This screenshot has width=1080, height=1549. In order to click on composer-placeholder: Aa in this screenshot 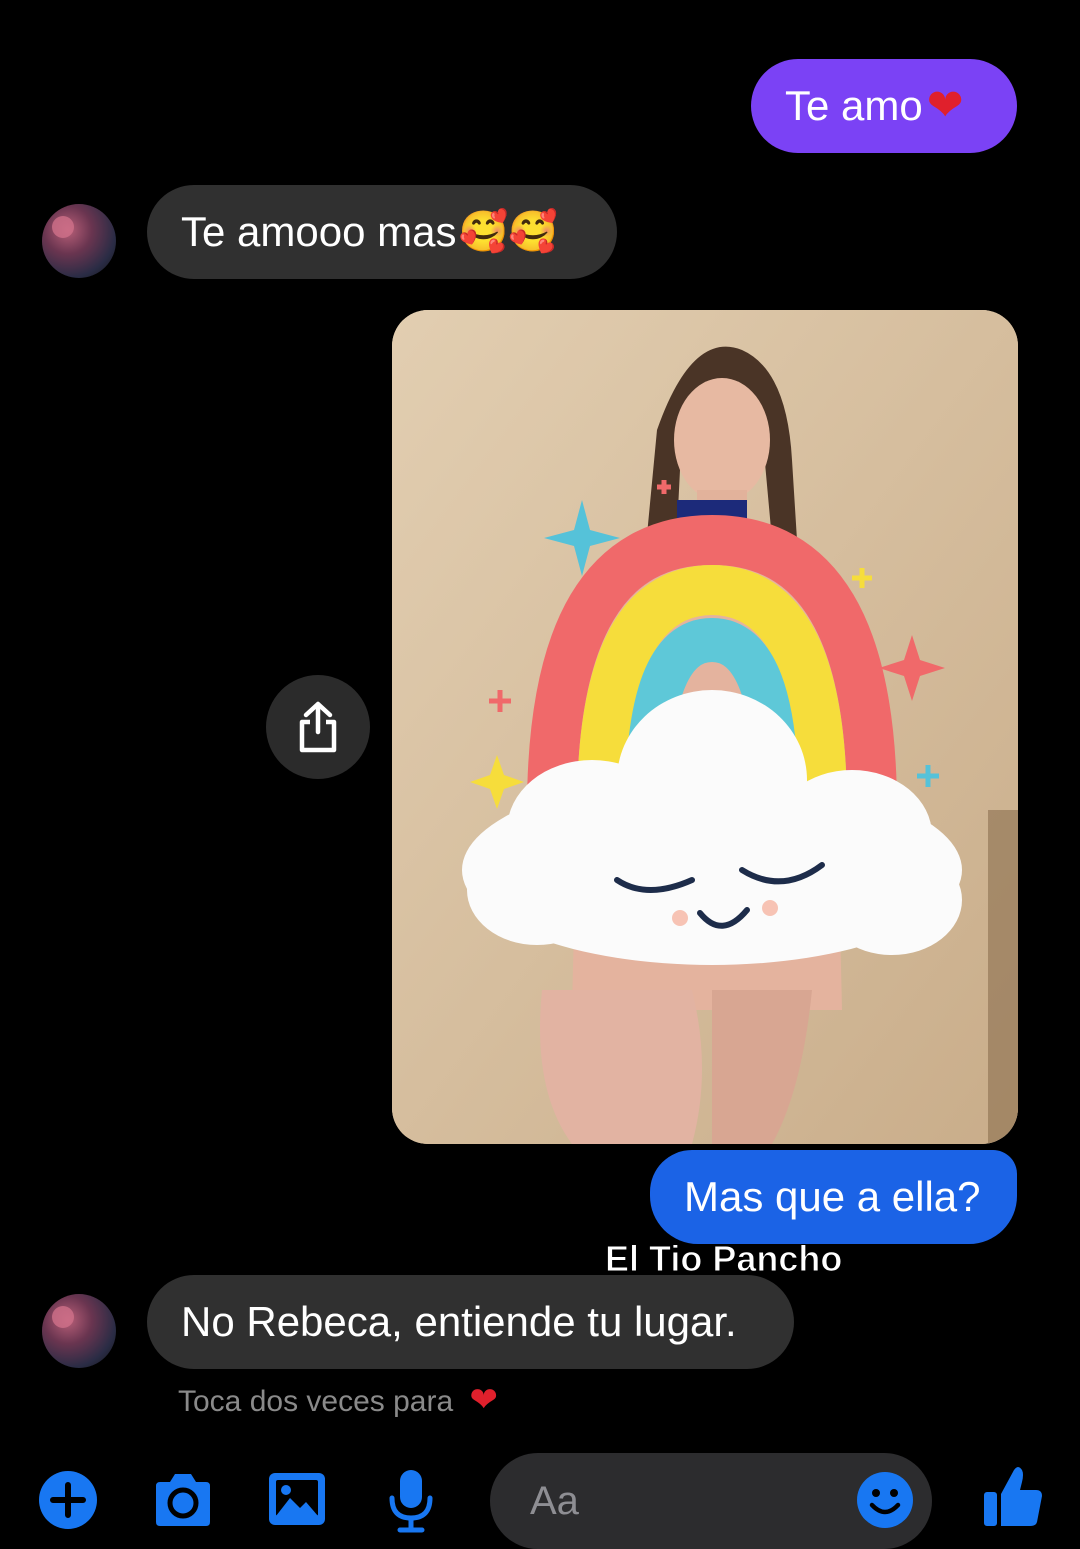, I will do `click(554, 1501)`.